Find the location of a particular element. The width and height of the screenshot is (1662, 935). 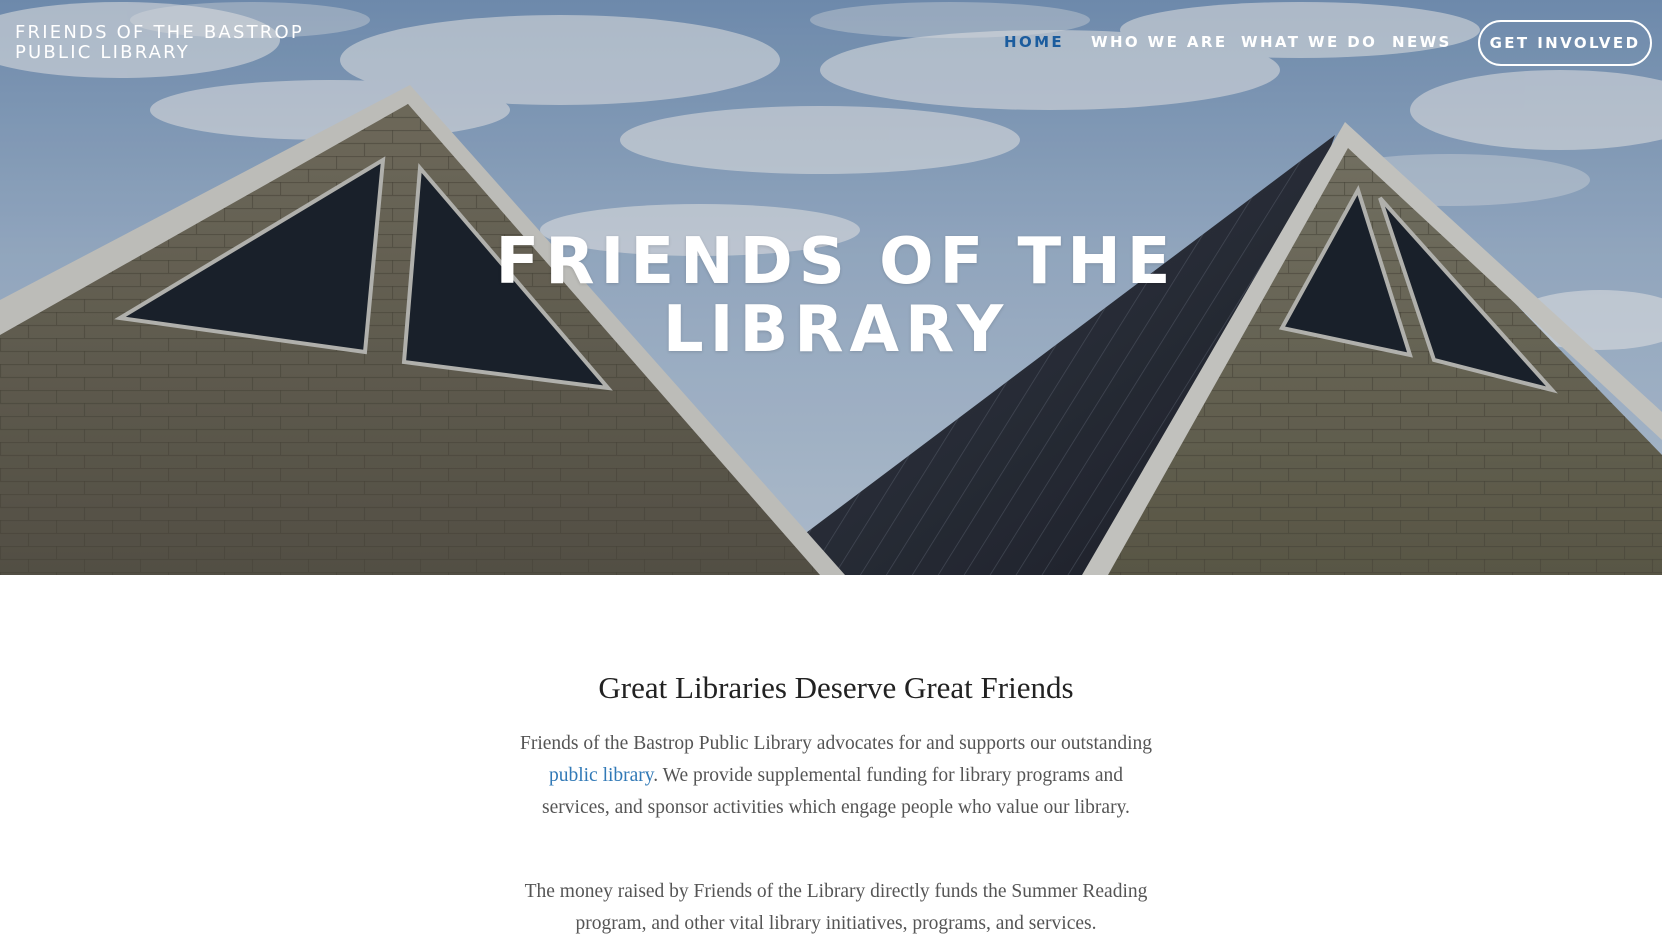

site-title-link: FRIENDS OF THE BASTROP PUBLIC LIBRARY is located at coordinates (175, 43).